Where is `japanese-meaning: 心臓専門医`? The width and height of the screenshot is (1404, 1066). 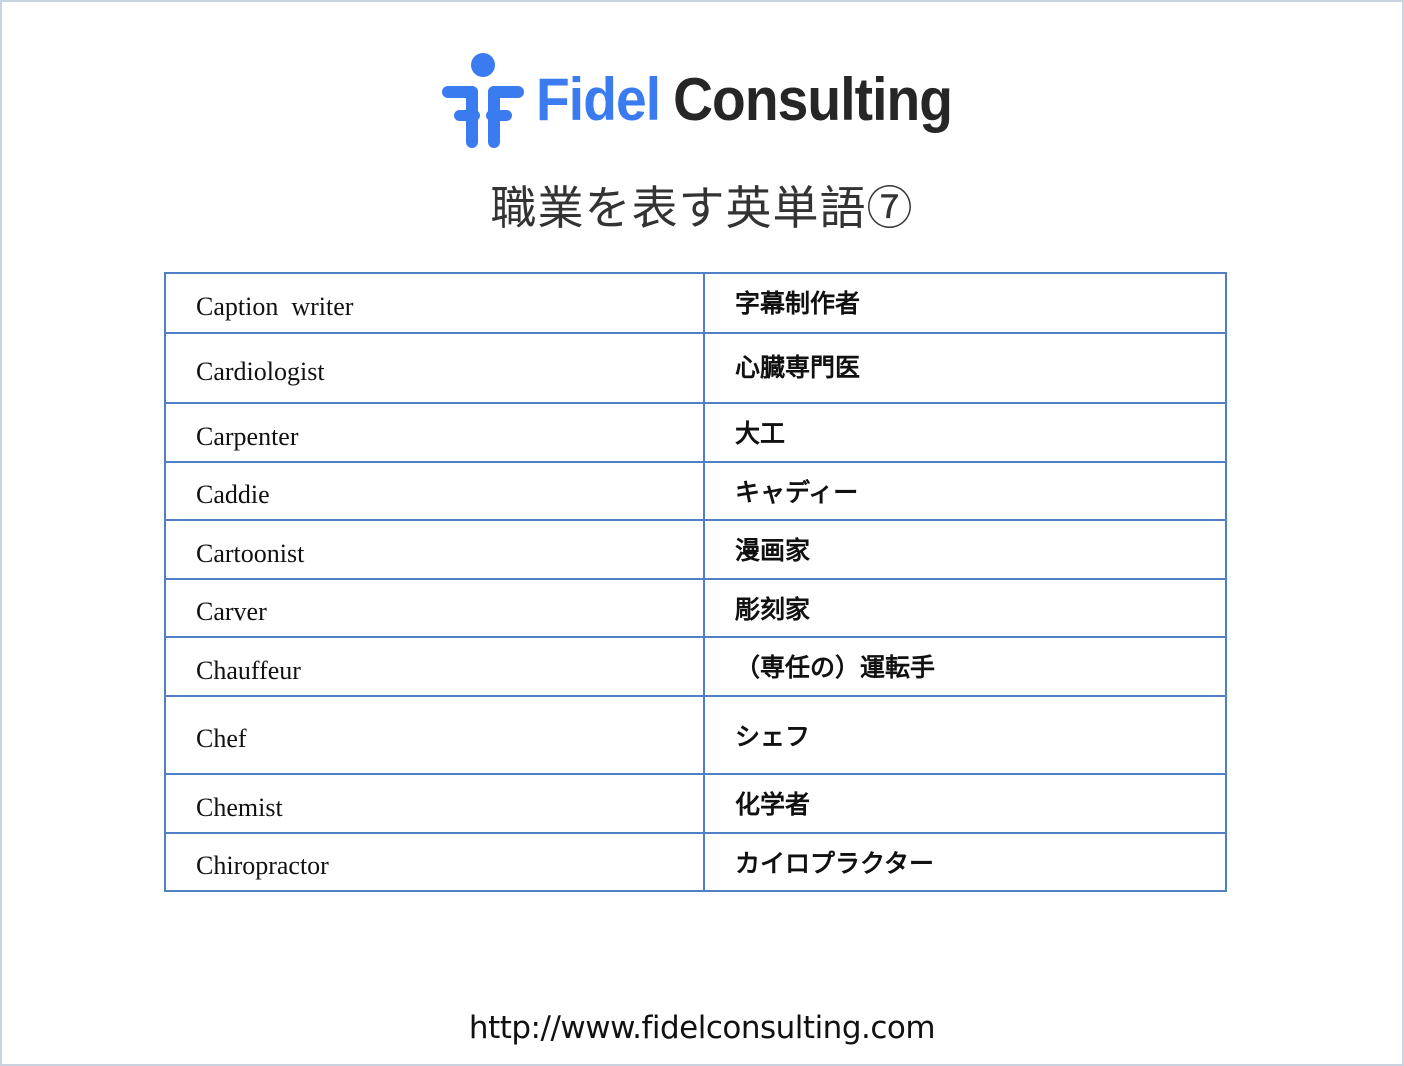
japanese-meaning: 心臓専門医 is located at coordinates (965, 368).